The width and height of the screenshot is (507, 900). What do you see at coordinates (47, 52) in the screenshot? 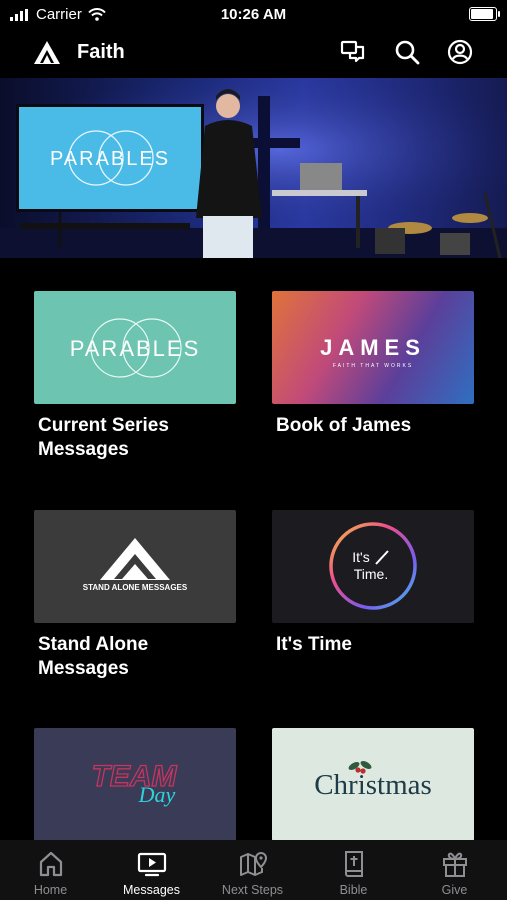
I see `faith-logo-icon` at bounding box center [47, 52].